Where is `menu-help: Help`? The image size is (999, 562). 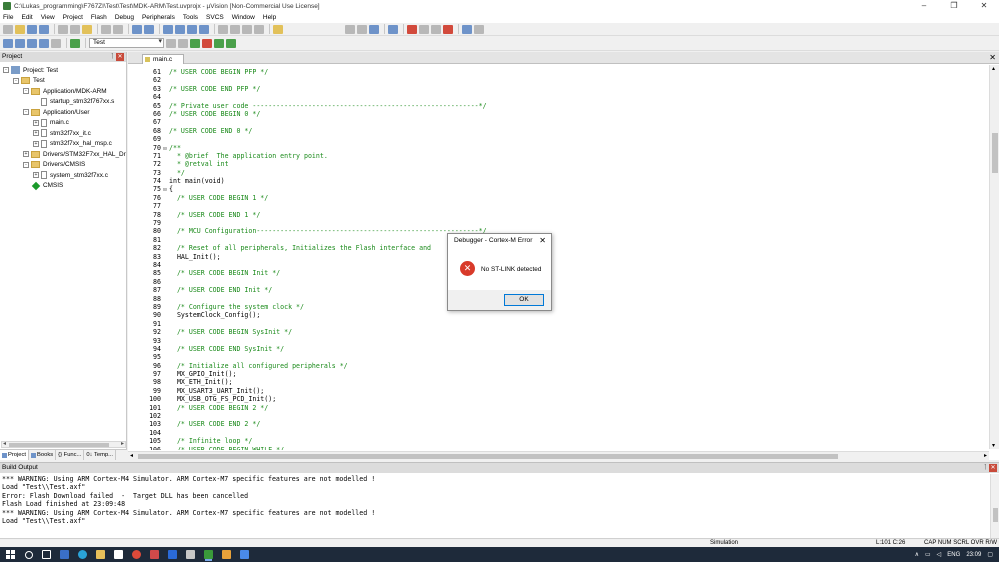 menu-help: Help is located at coordinates (269, 17).